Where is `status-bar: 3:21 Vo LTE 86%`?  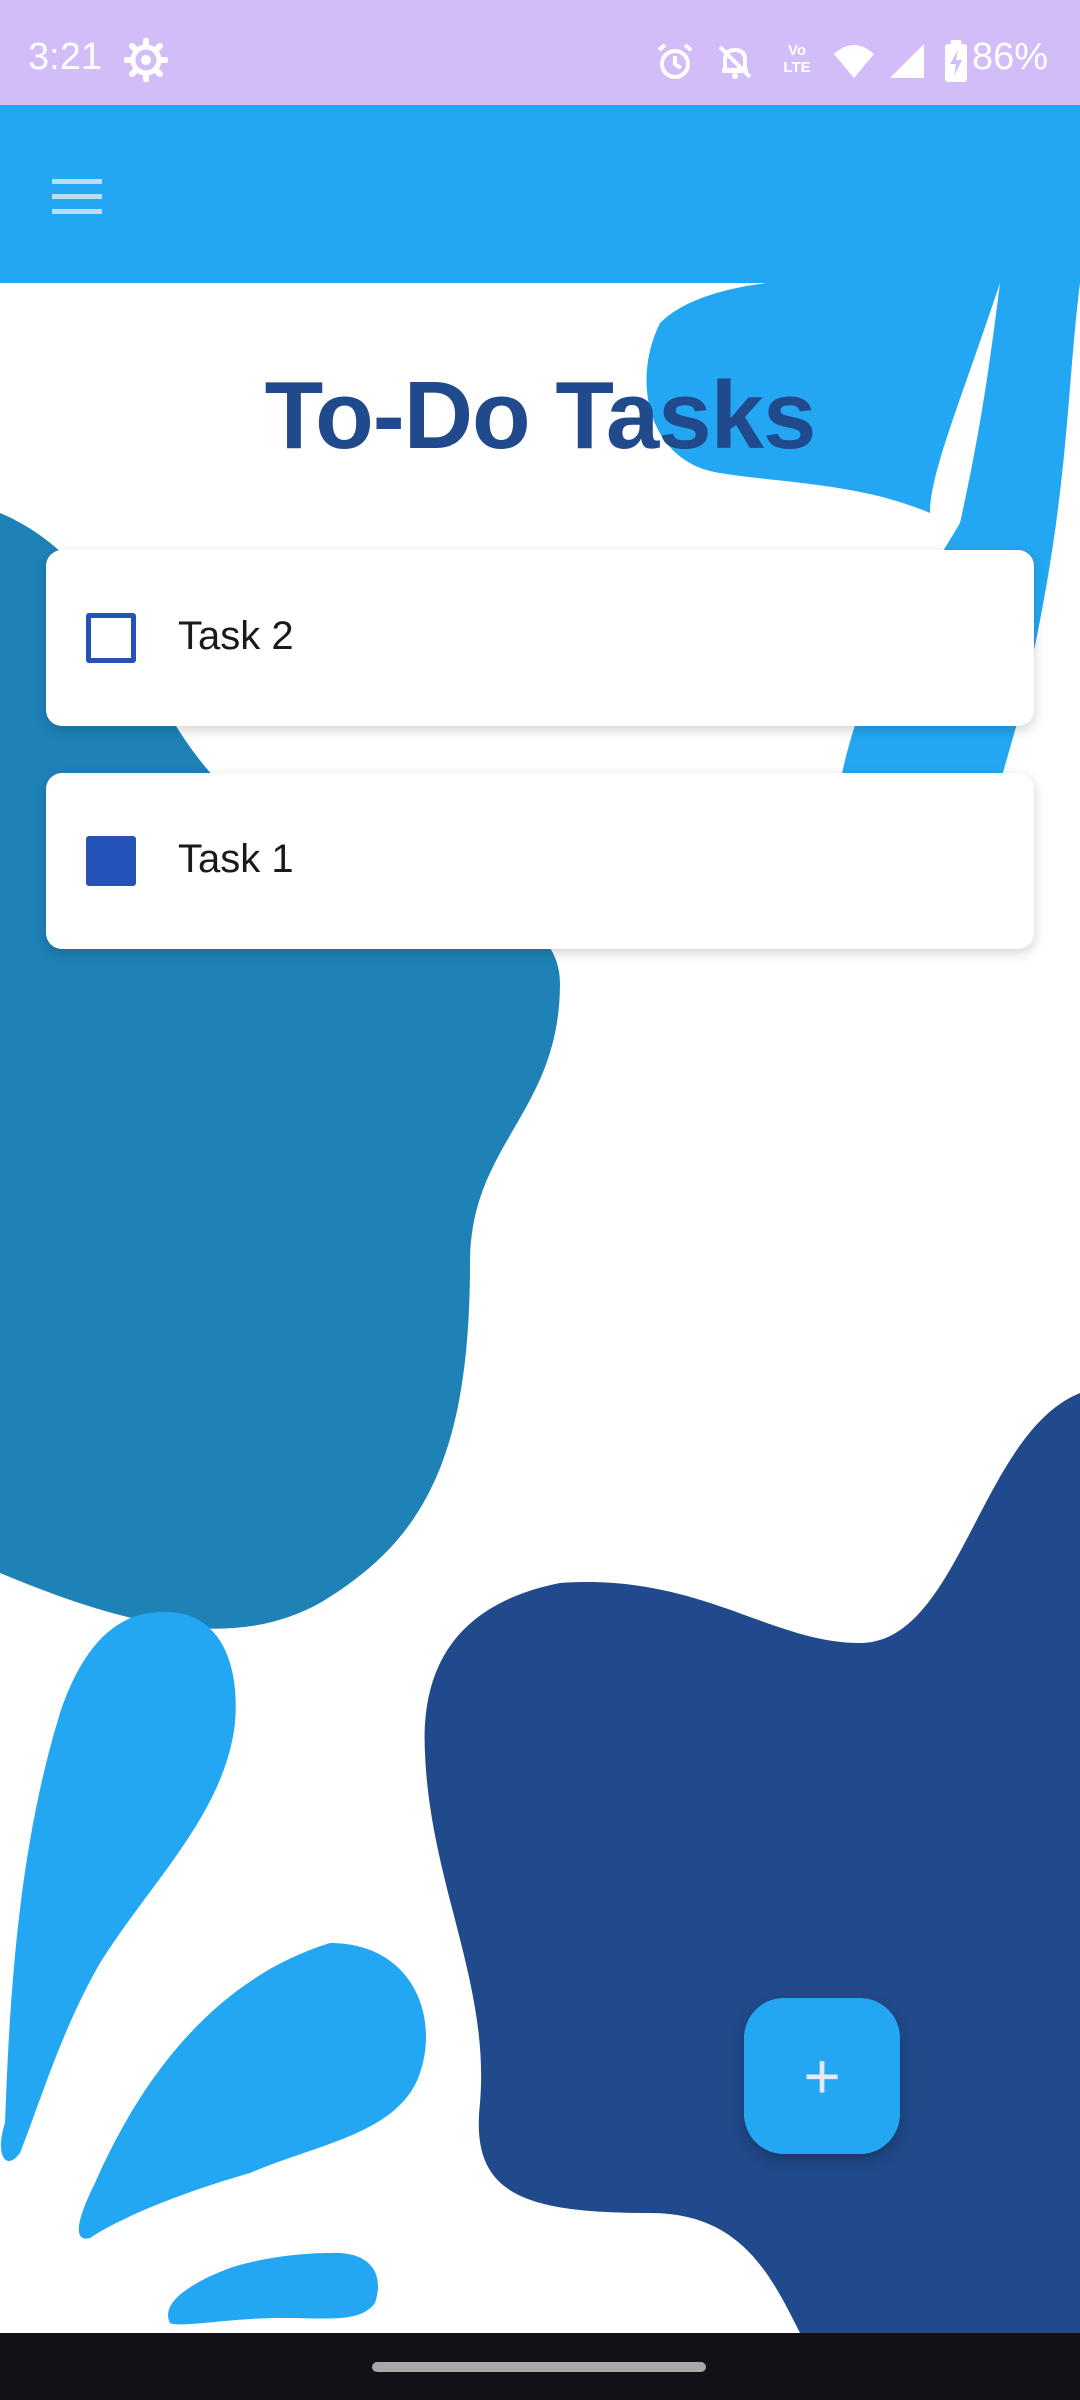 status-bar: 3:21 Vo LTE 86% is located at coordinates (540, 52).